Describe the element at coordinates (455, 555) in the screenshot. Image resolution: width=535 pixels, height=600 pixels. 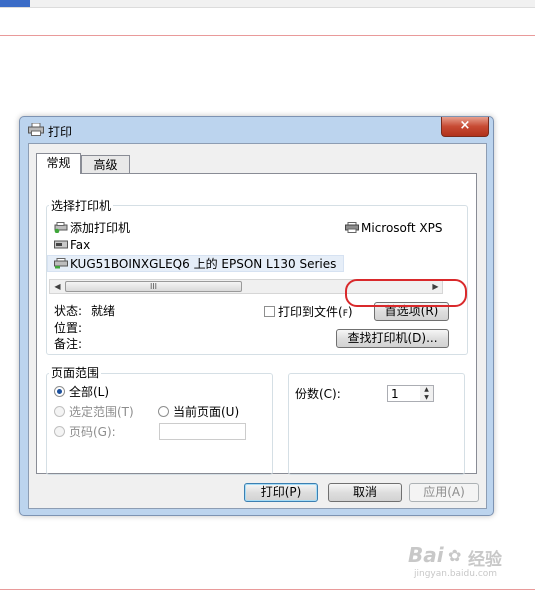
I see `watermark-paw-icon: ✿` at that location.